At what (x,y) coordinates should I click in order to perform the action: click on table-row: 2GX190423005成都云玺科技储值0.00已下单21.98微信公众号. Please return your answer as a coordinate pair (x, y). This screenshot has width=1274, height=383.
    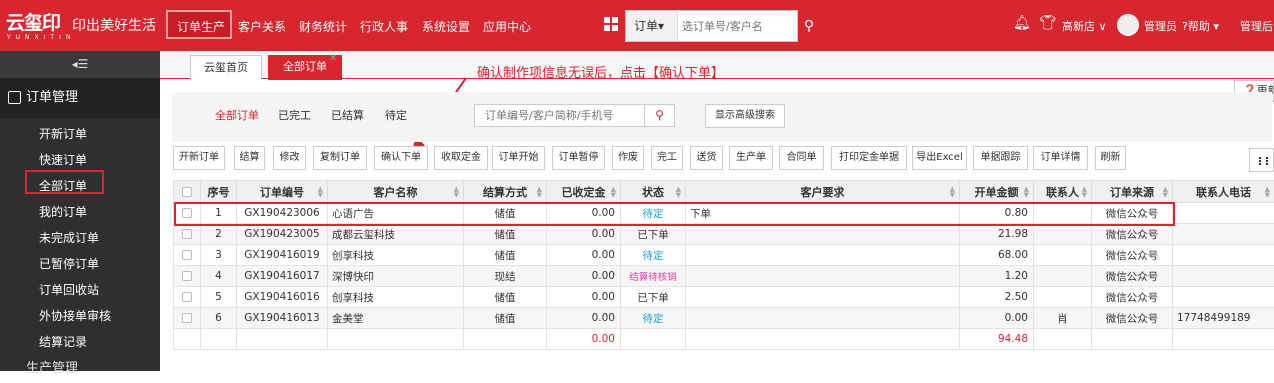
    Looking at the image, I should click on (724, 234).